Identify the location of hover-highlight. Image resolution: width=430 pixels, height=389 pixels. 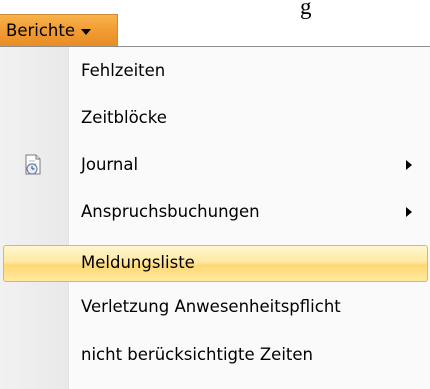
(215, 263).